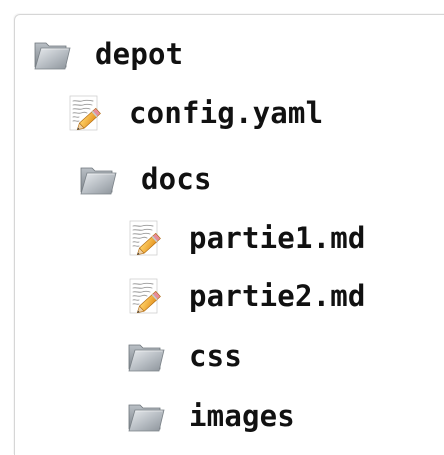 The height and width of the screenshot is (455, 444). What do you see at coordinates (139, 53) in the screenshot?
I see `tree-item-label: depot` at bounding box center [139, 53].